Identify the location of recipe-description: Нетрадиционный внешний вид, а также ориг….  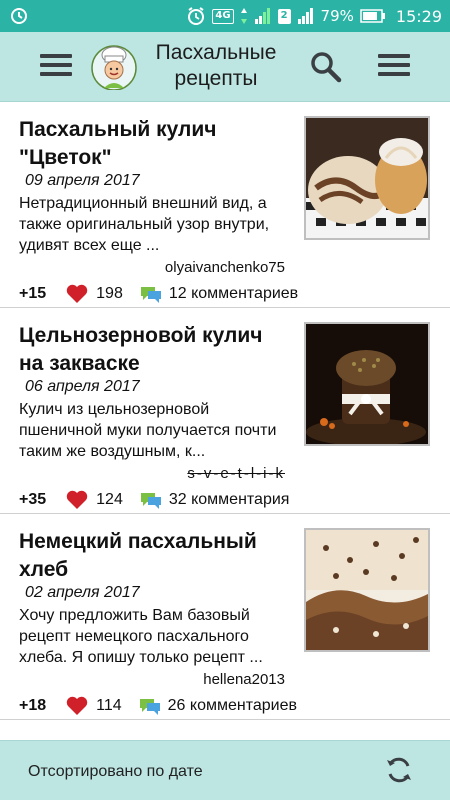
(144, 224).